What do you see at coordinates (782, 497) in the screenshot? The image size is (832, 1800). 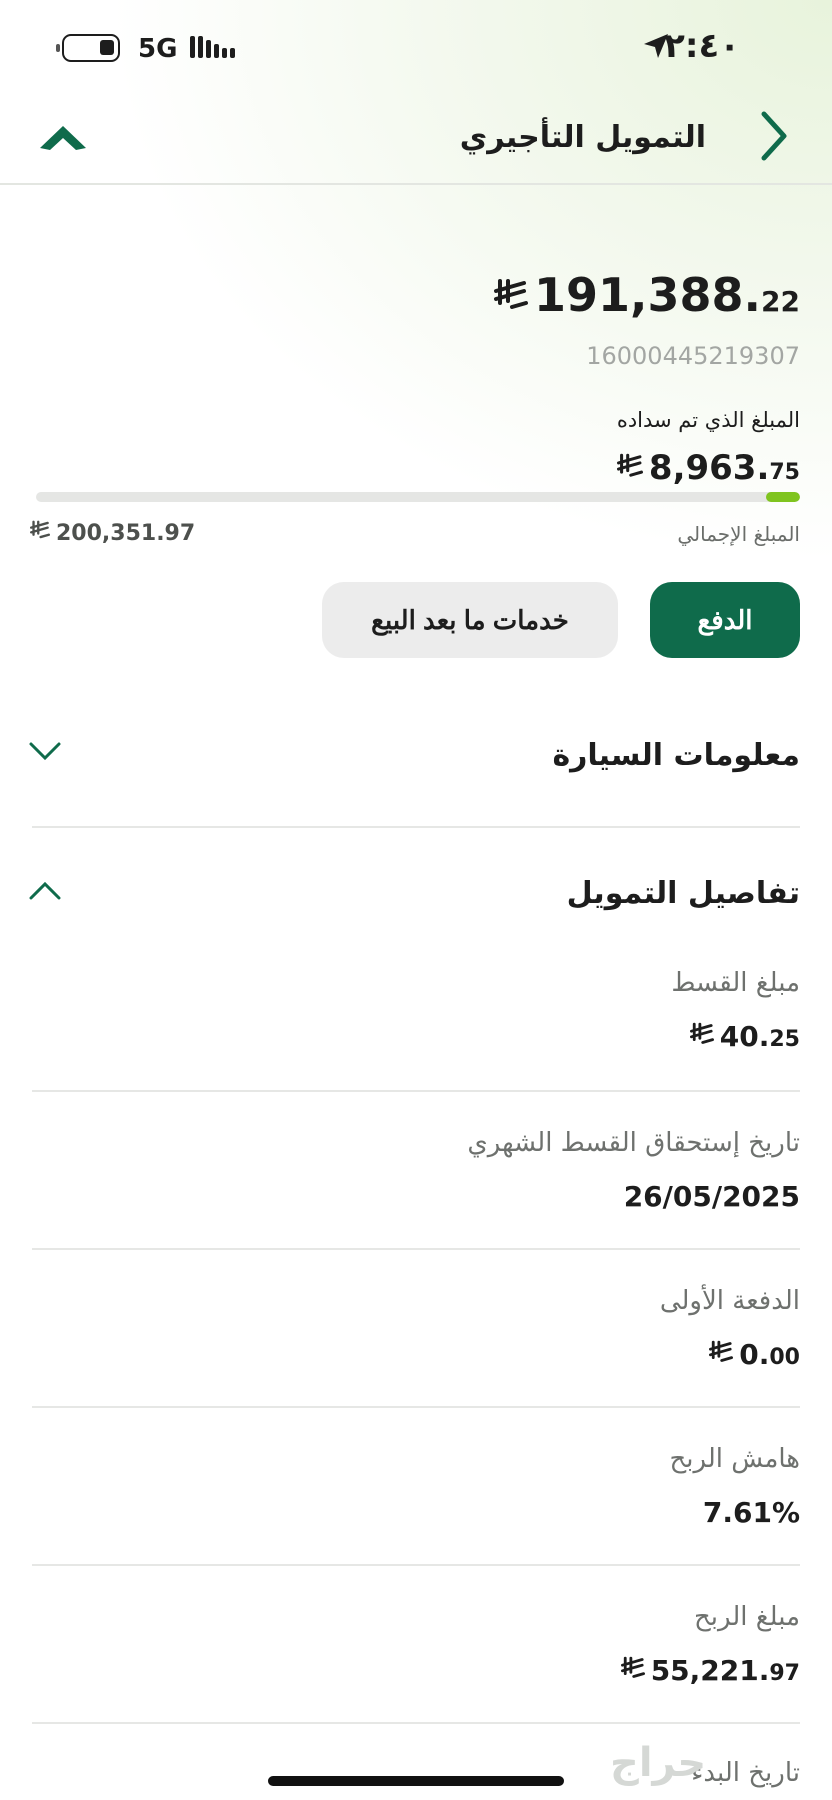 I see `repayment-progress-fill` at bounding box center [782, 497].